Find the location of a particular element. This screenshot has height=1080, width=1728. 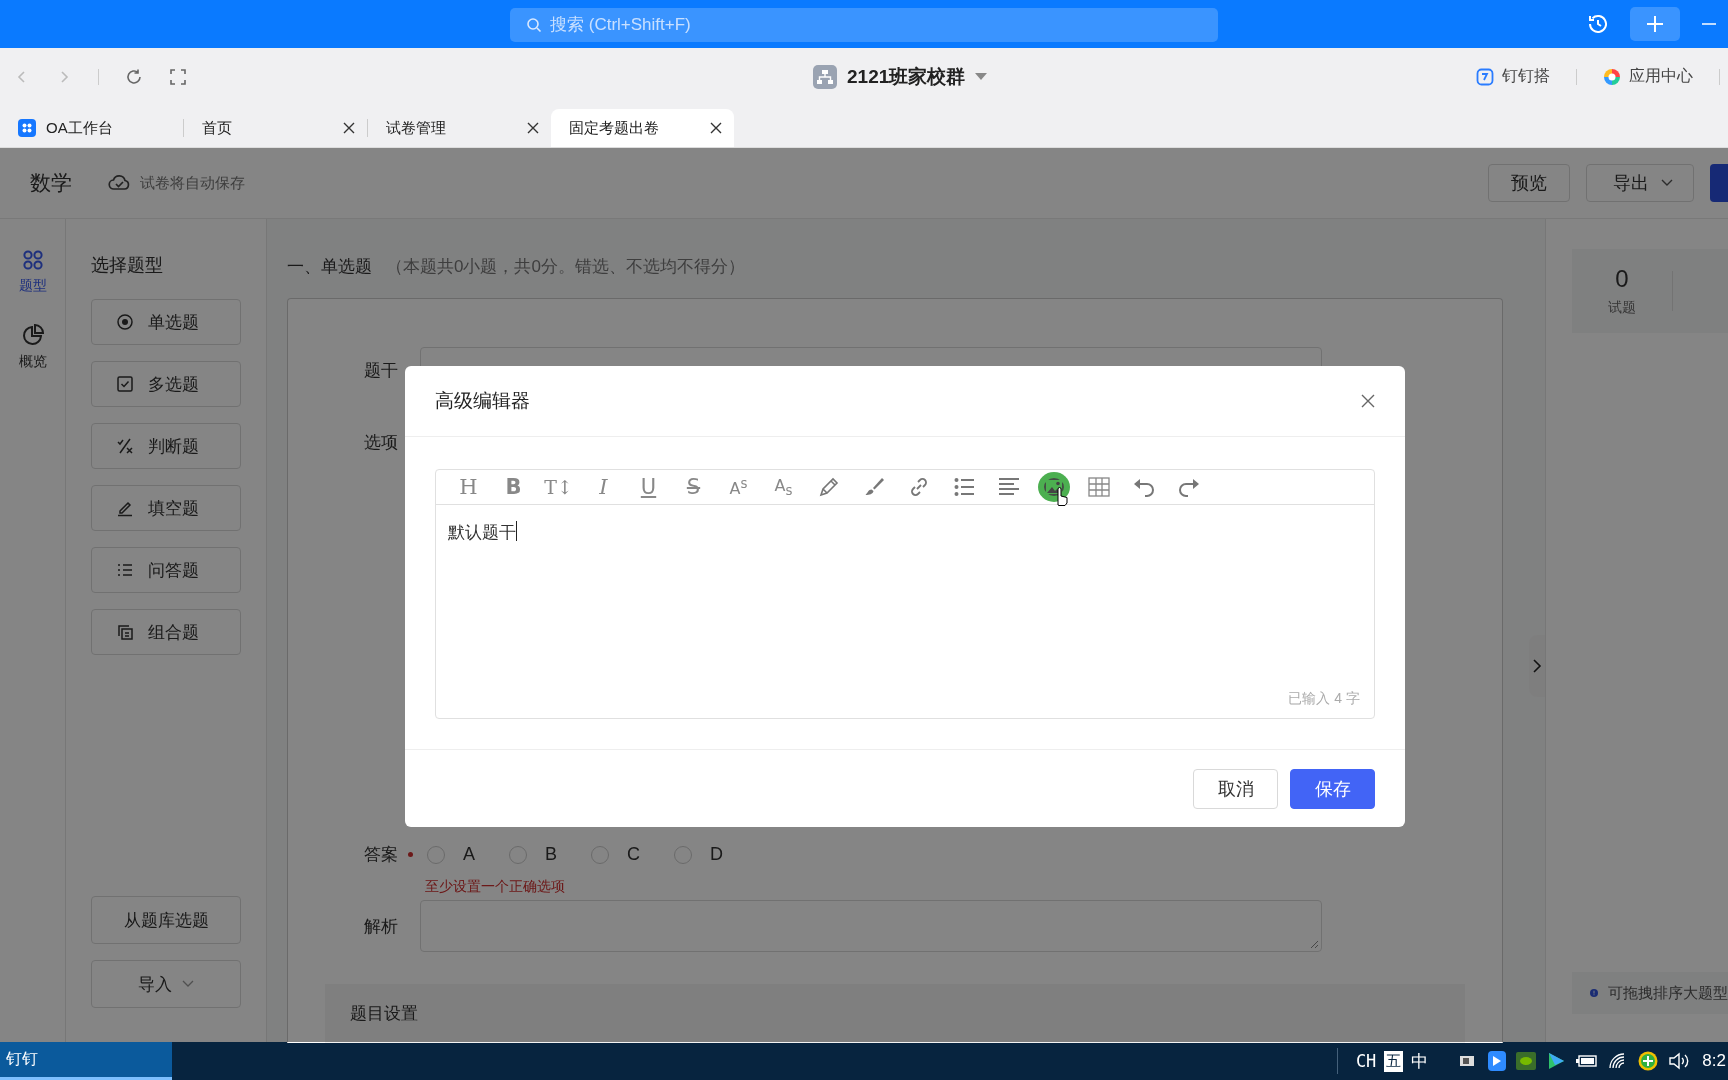

rail-item: 题型 is located at coordinates (32, 272).